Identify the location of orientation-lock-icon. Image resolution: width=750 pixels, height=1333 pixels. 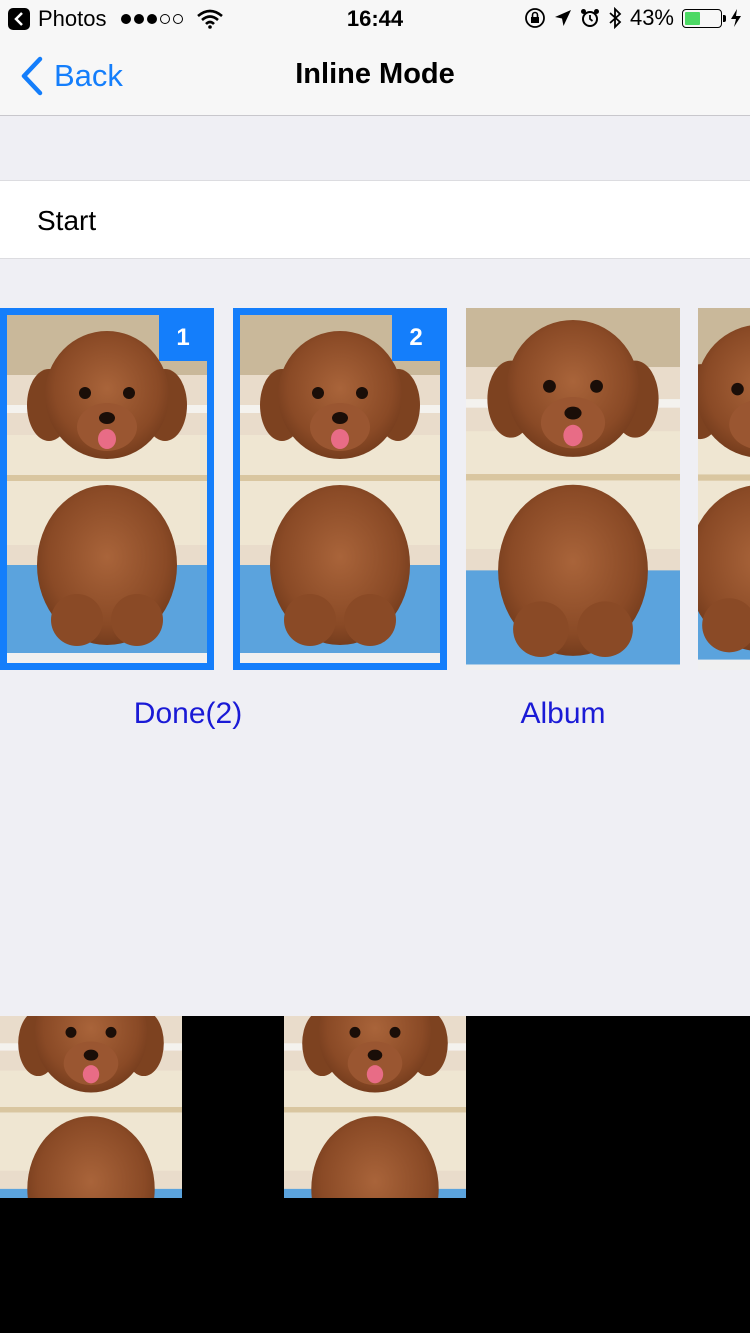
(535, 18).